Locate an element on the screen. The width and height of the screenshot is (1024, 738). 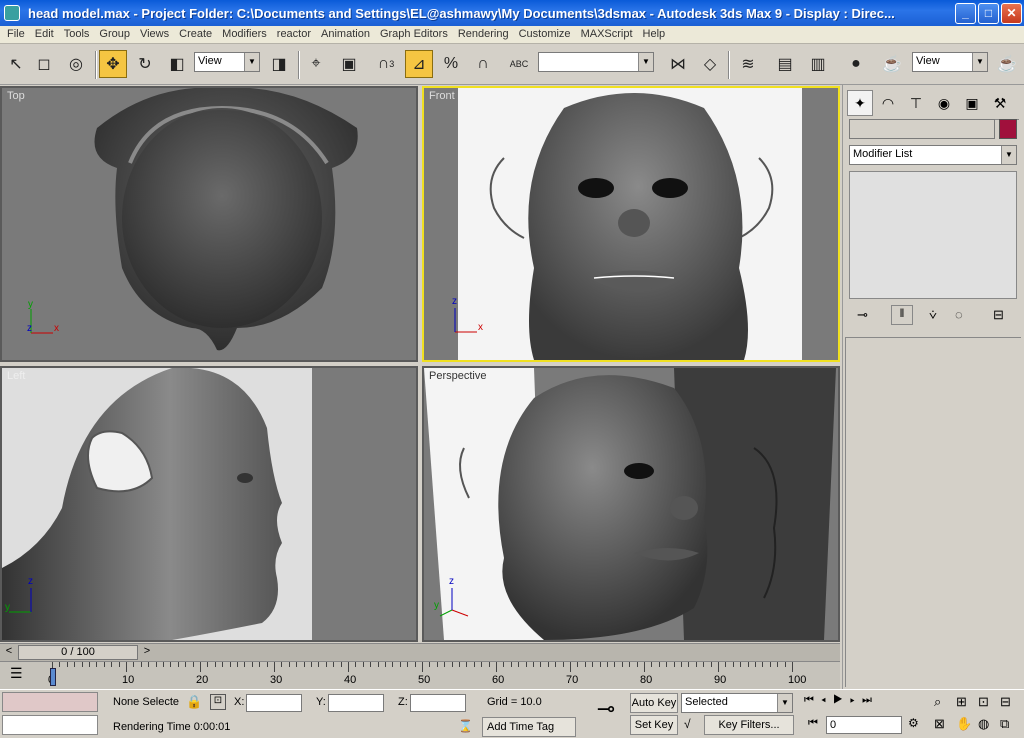
menu-views: Views is located at coordinates (154, 34).